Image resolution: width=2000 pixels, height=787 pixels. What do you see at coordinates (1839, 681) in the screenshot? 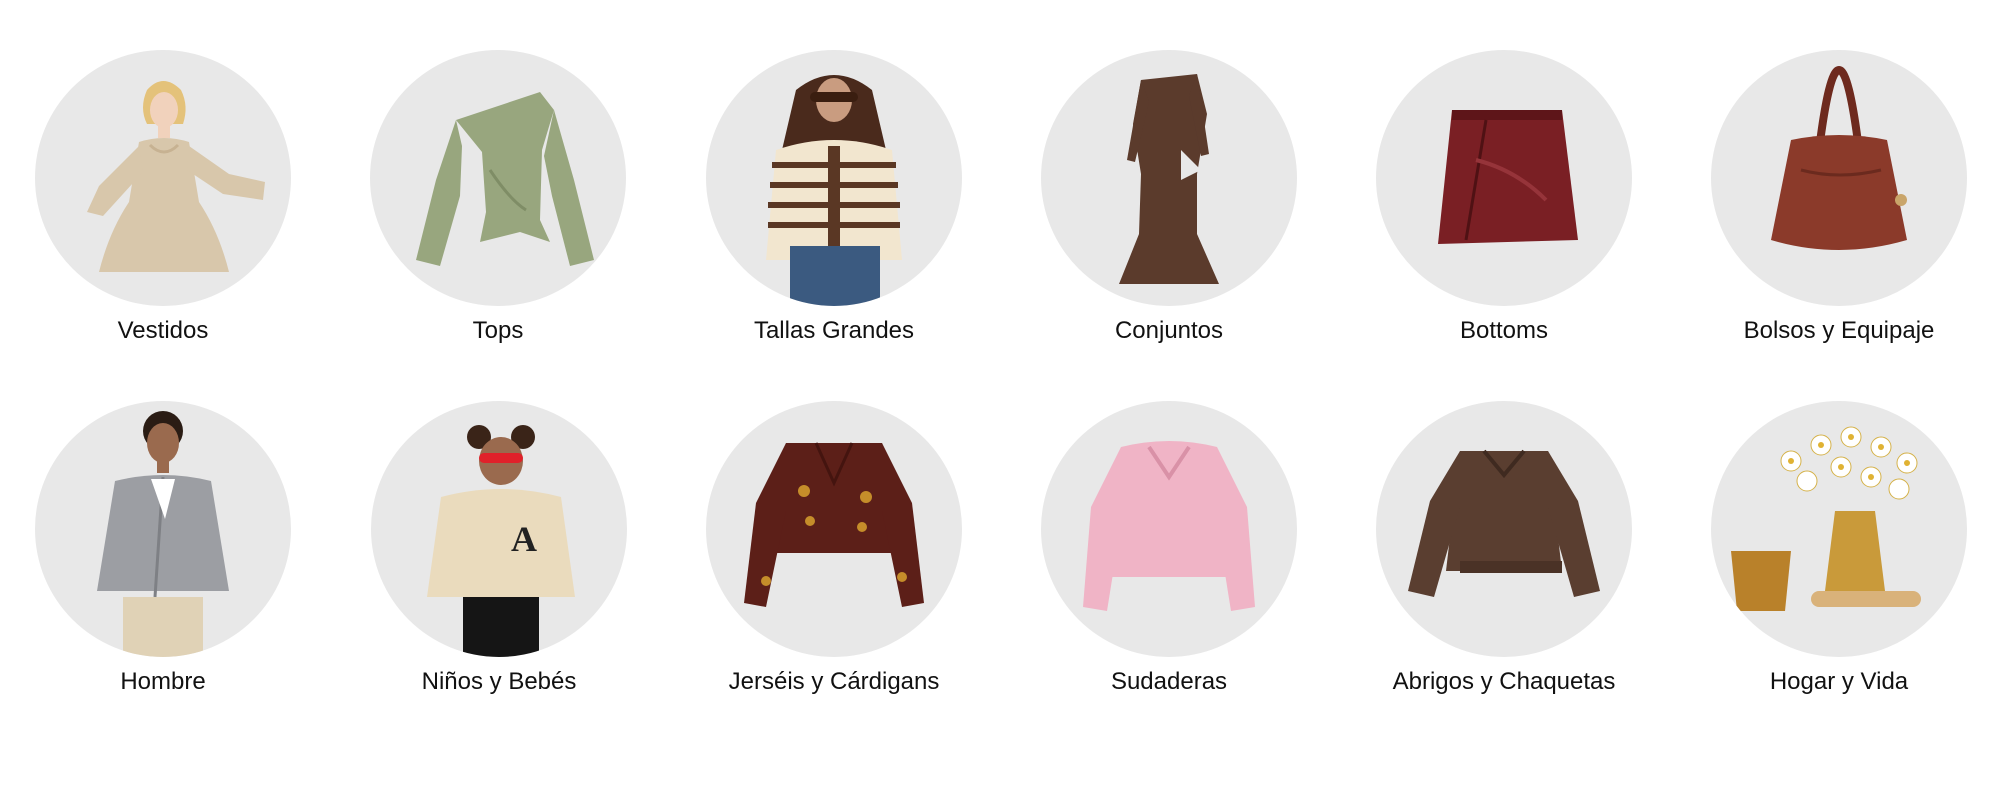
I see `category-label: Hogar y Vida` at bounding box center [1839, 681].